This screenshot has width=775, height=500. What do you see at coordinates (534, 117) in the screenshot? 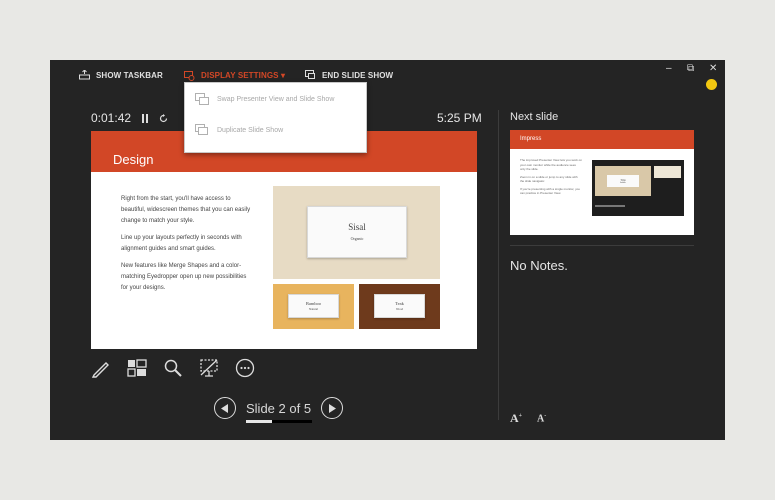
I see `next-slide-heading: Next slide` at bounding box center [534, 117].